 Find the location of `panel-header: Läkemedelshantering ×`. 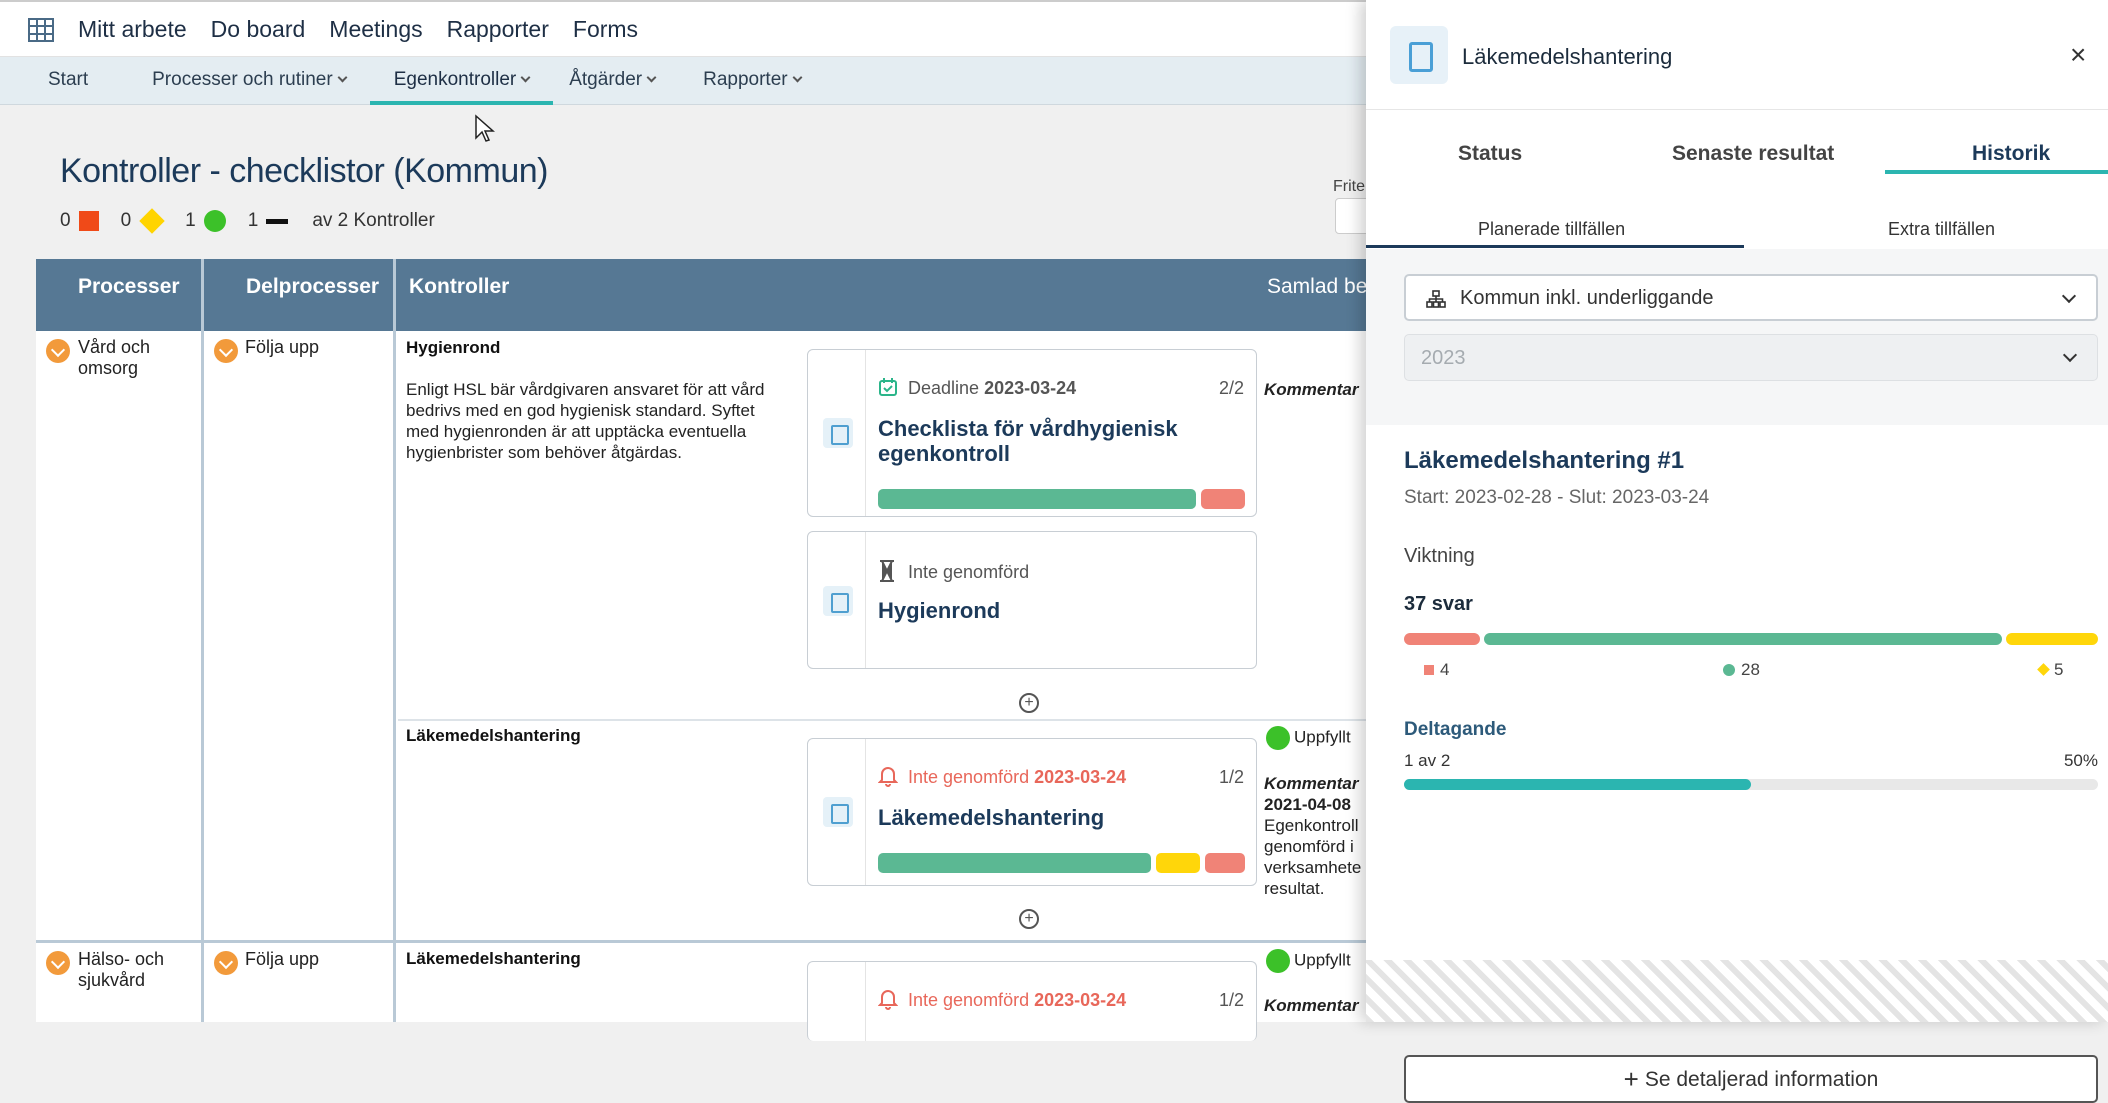

panel-header: Läkemedelshantering × is located at coordinates (1737, 55).